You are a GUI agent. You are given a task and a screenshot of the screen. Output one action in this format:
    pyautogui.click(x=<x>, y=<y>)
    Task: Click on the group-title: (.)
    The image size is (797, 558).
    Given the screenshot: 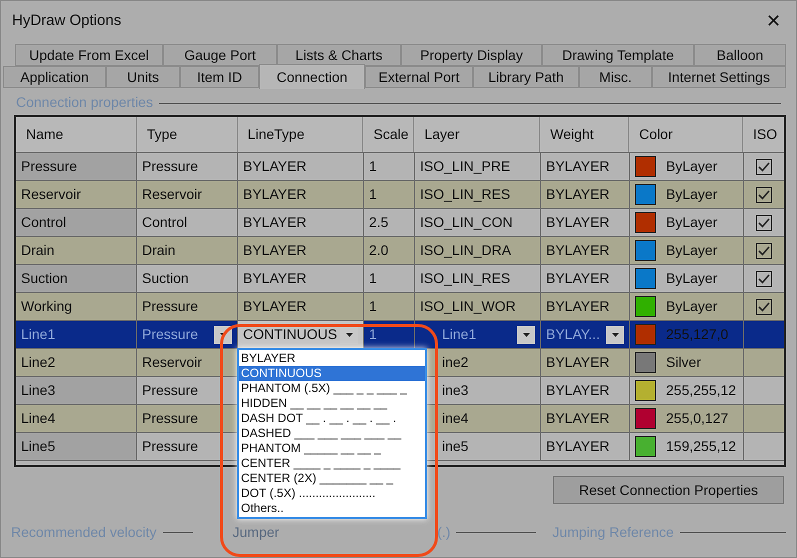 What is the action you would take?
    pyautogui.click(x=443, y=532)
    